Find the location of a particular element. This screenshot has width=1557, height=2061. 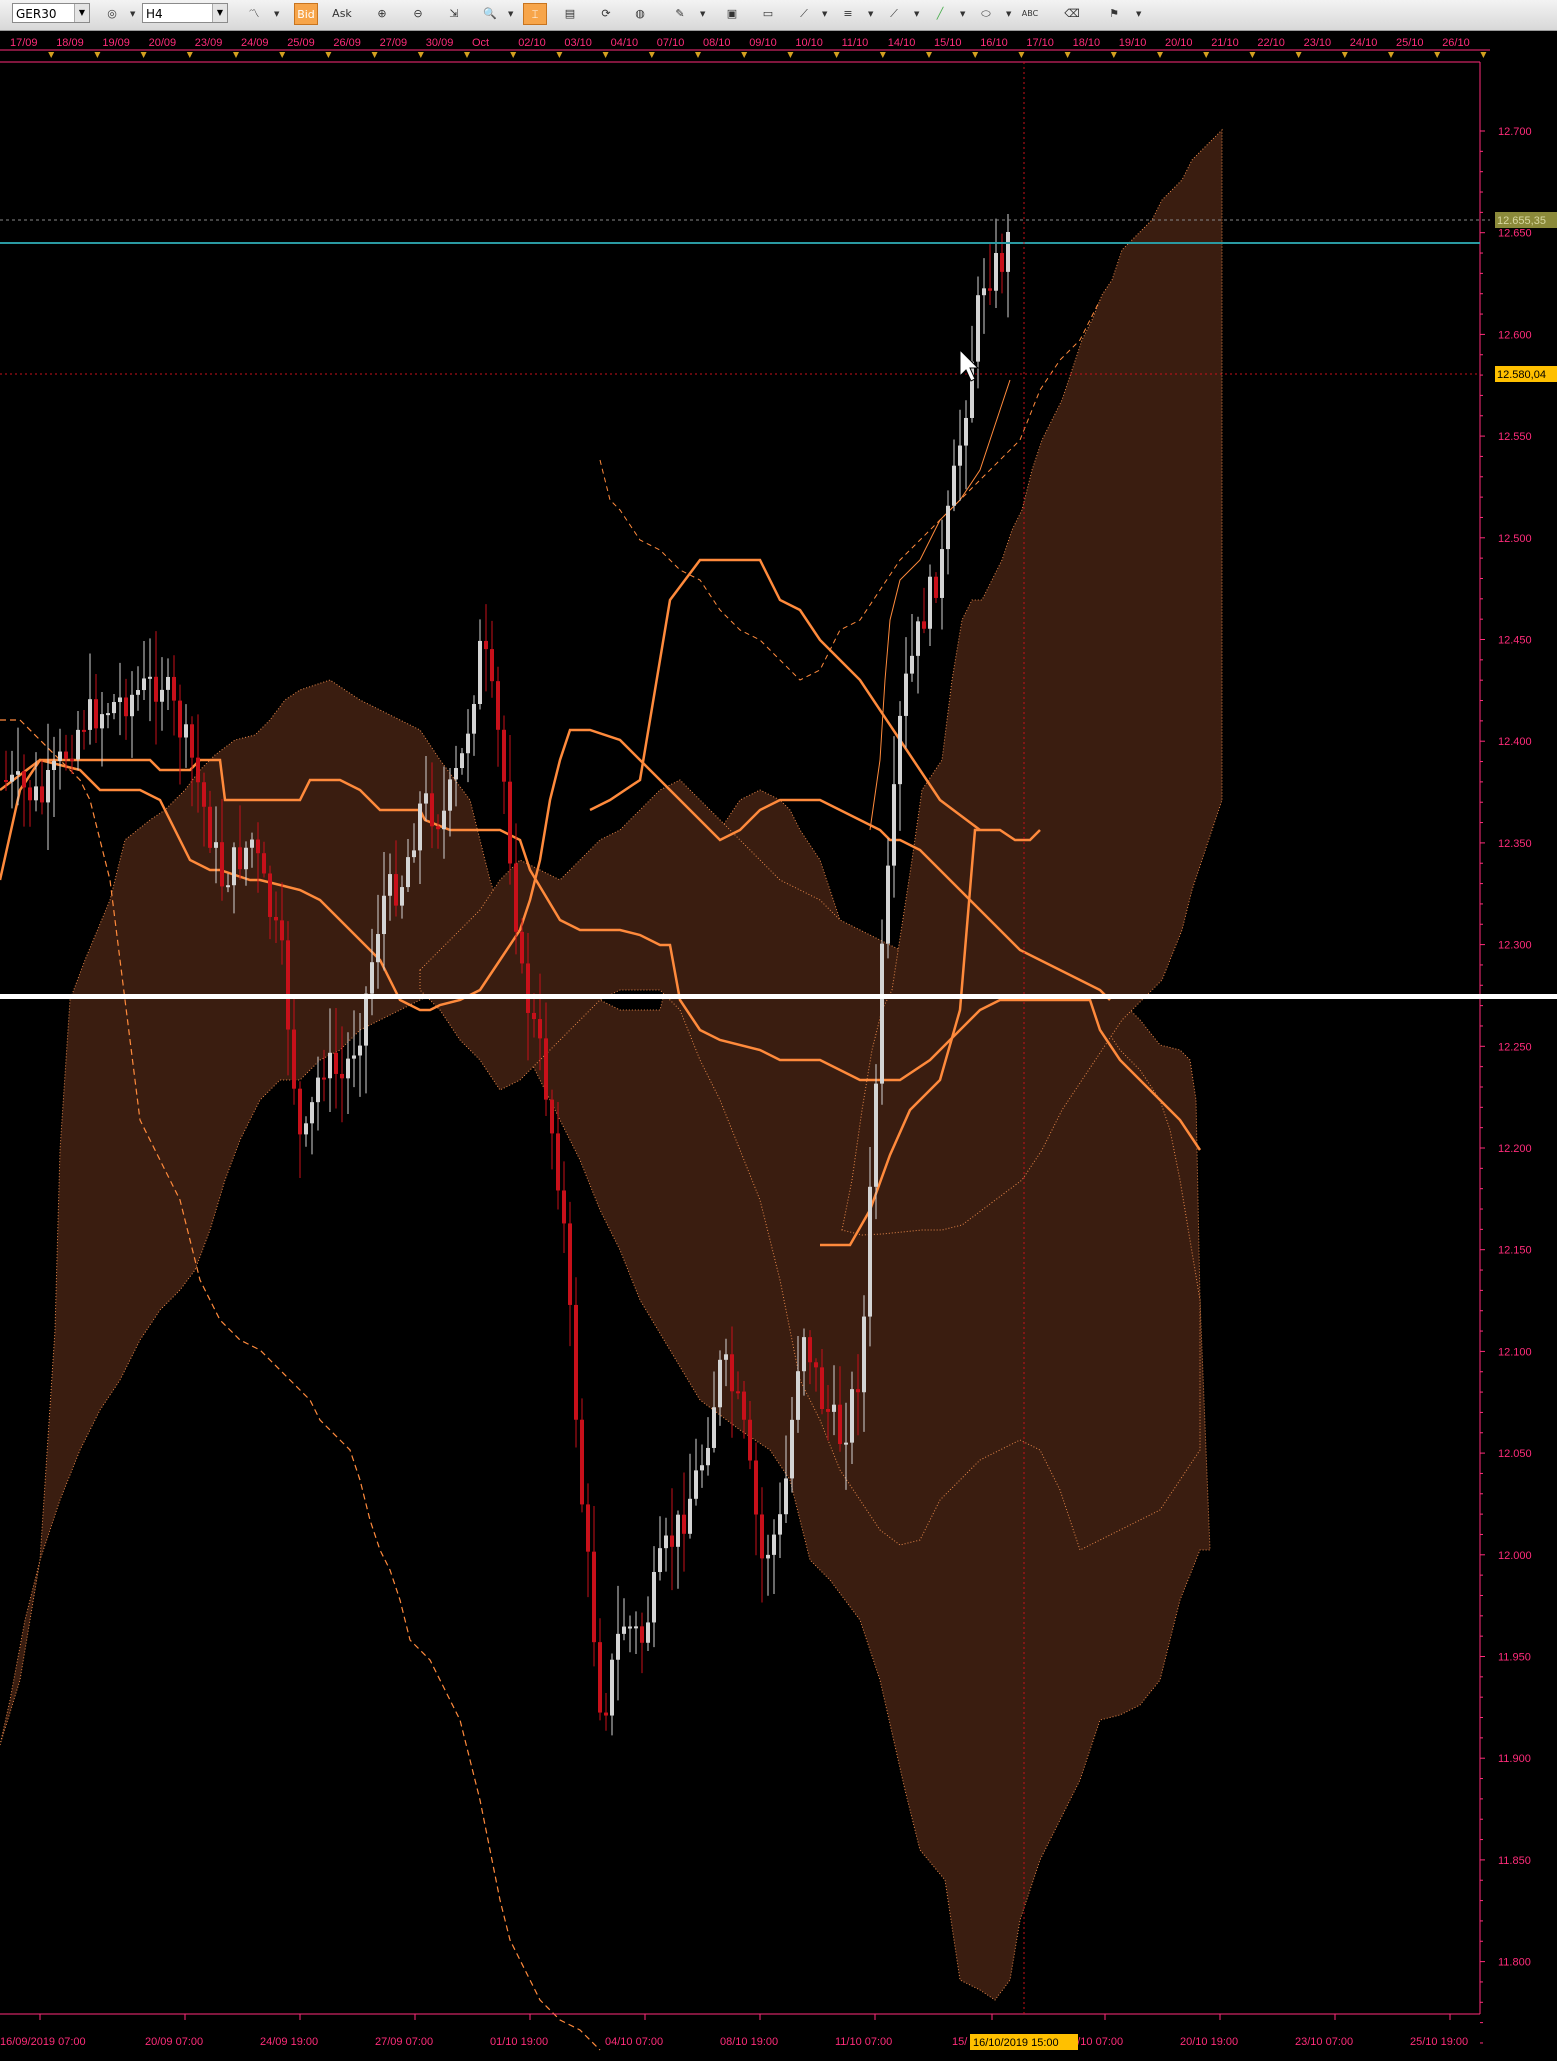

globe-icon: ◍ is located at coordinates (640, 14).